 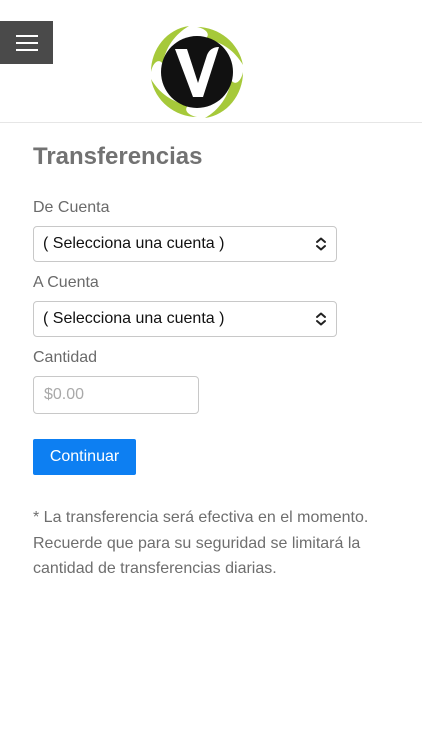 I want to click on menu-button, so click(x=26, y=42).